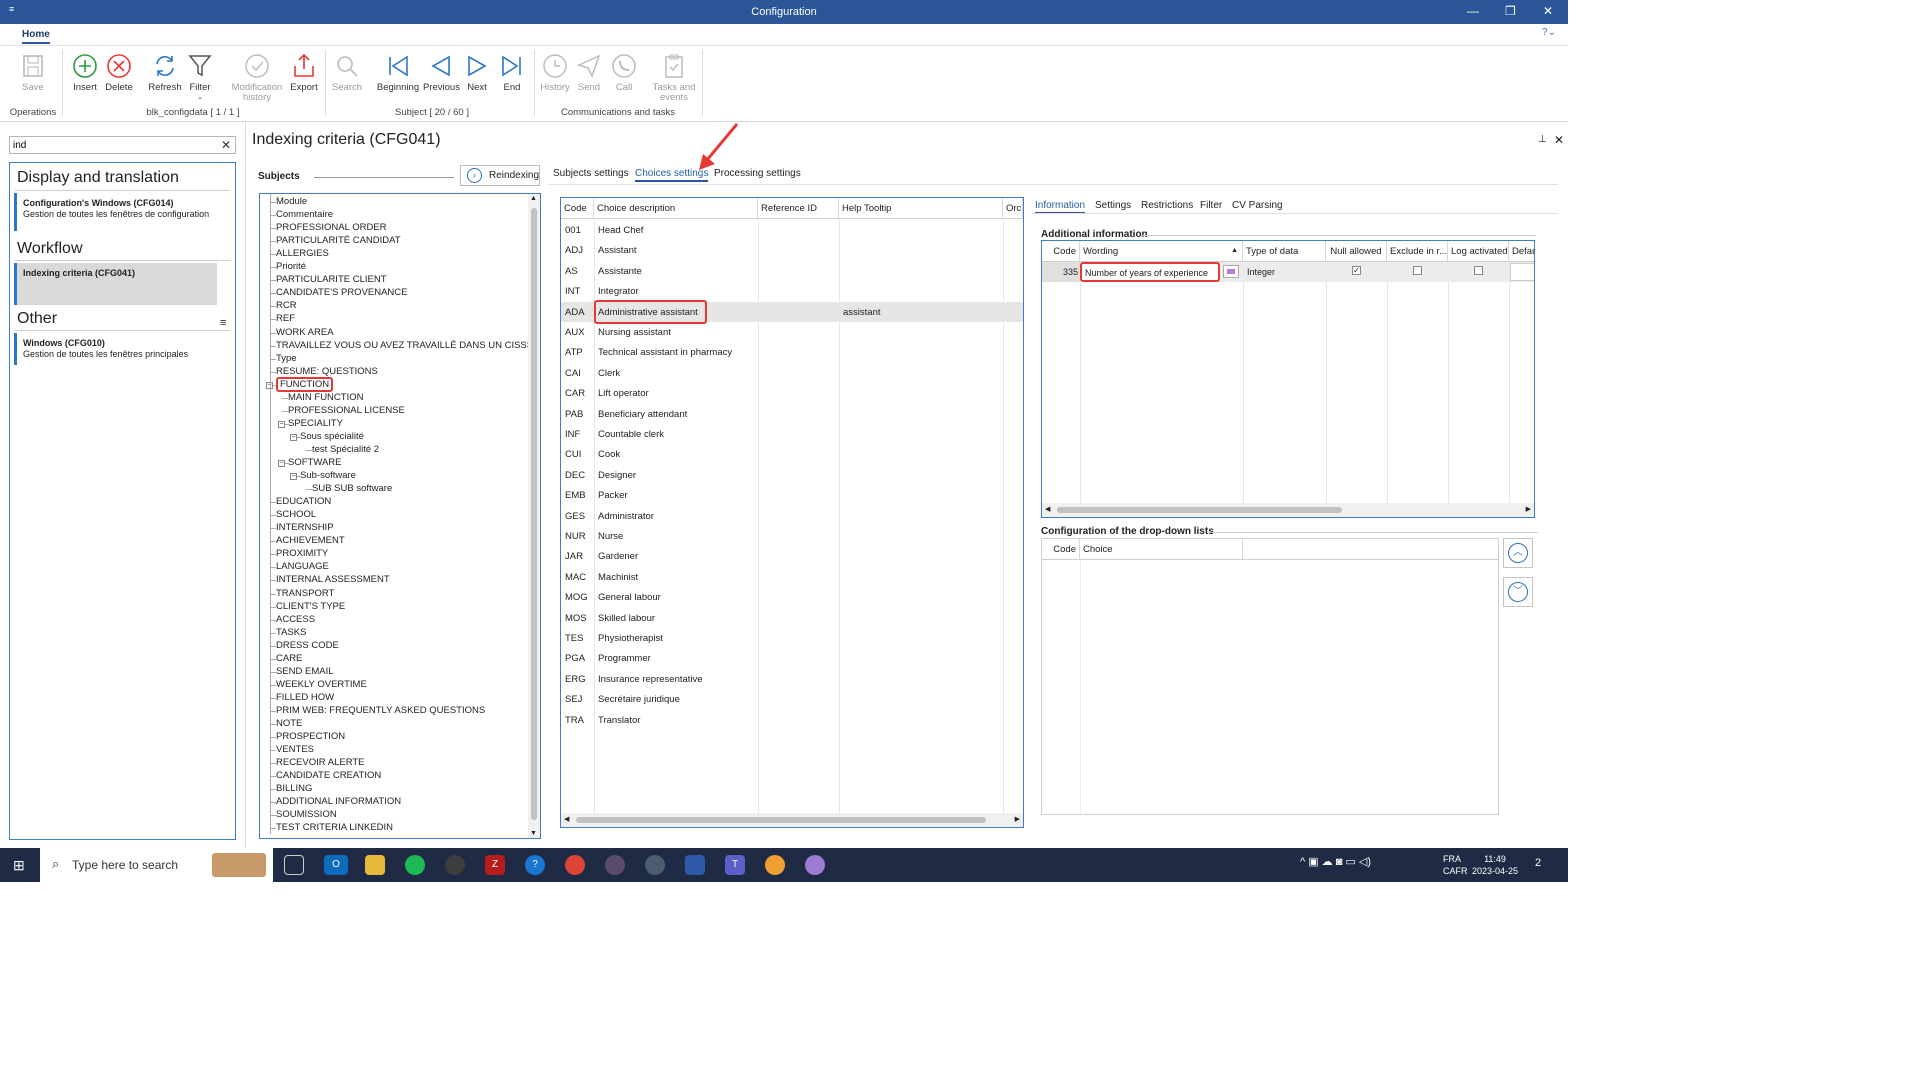 The image size is (1920, 1080). I want to click on table-row: ADA Administrative assistant assistant, so click(792, 311).